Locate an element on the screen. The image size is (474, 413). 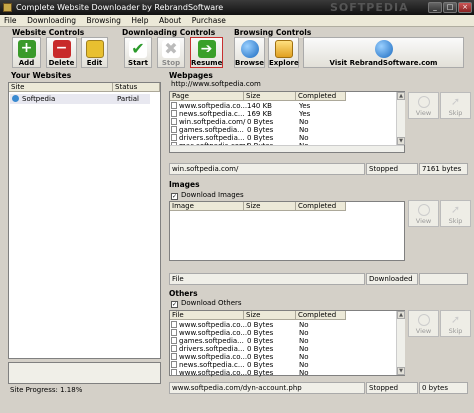
others-current-url: www.softpedia.com/dyn-account.php is located at coordinates (267, 388).